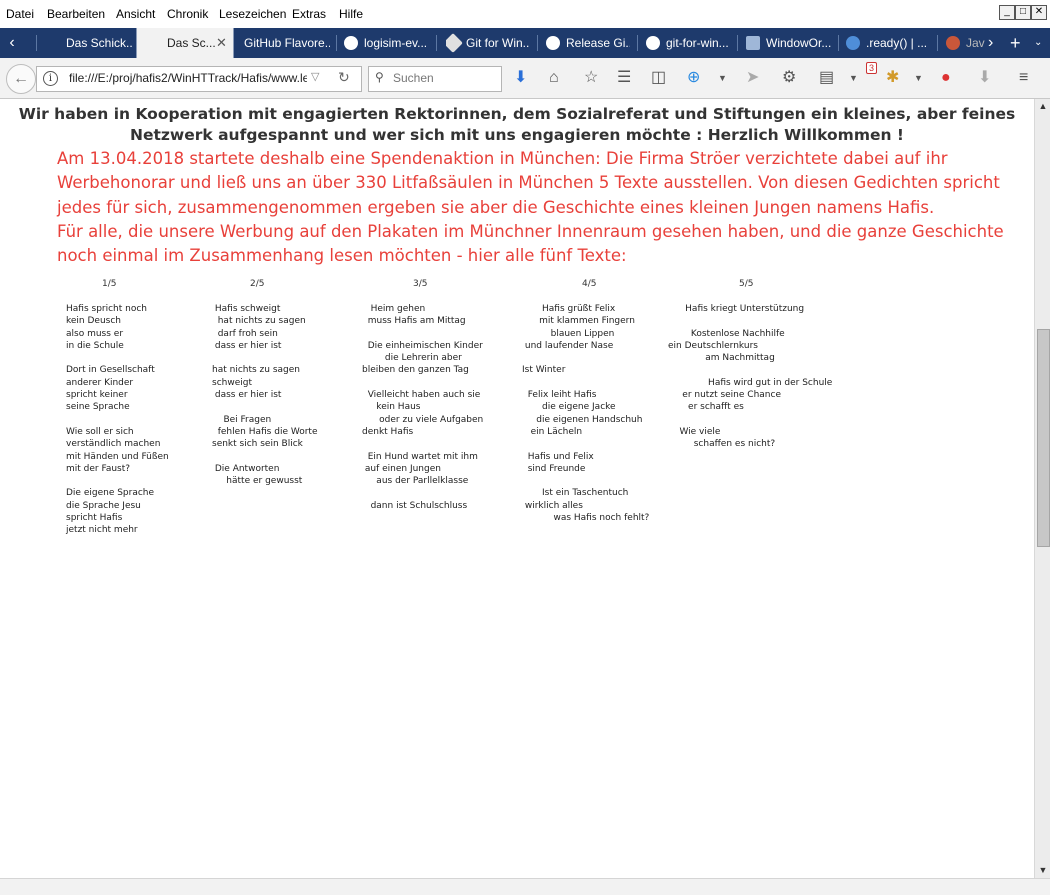 The width and height of the screenshot is (1050, 895). Describe the element at coordinates (693, 78) in the screenshot. I see `downloads-icon: ⊕` at that location.